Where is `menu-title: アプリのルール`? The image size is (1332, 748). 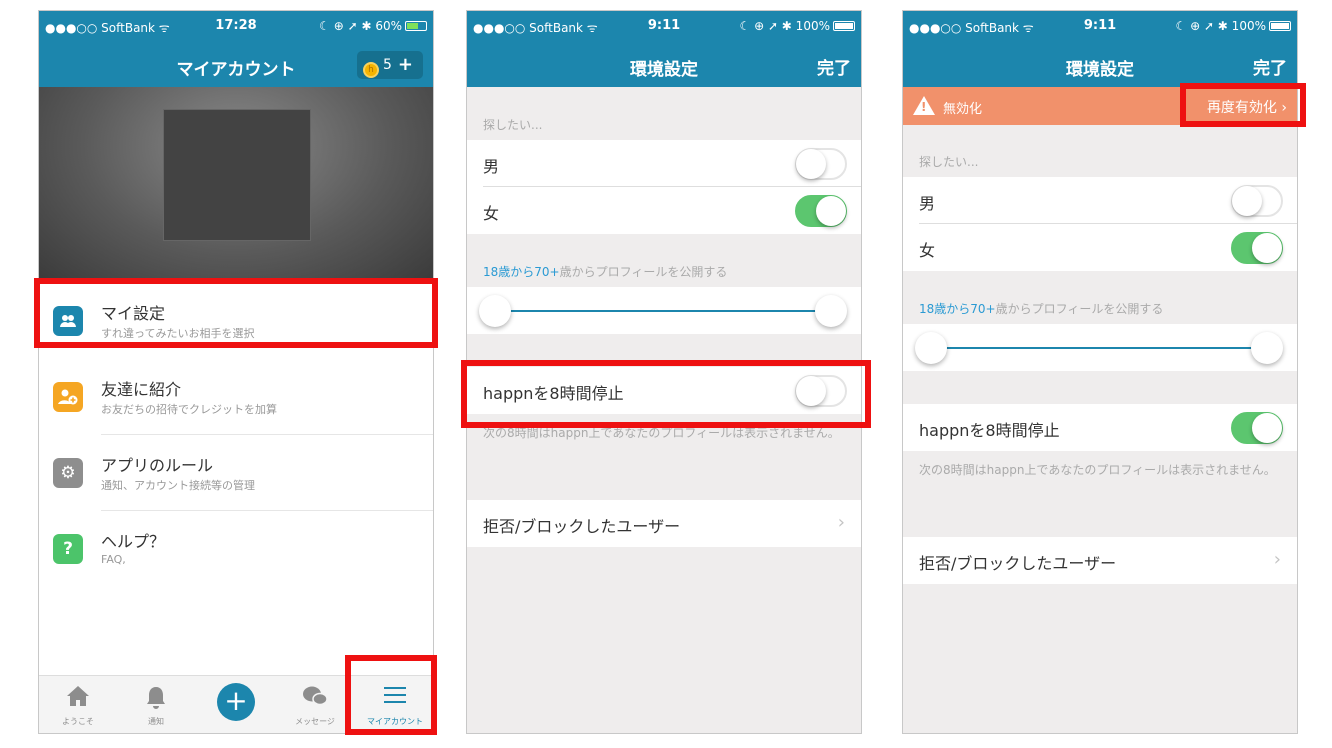 menu-title: アプリのルール is located at coordinates (157, 465).